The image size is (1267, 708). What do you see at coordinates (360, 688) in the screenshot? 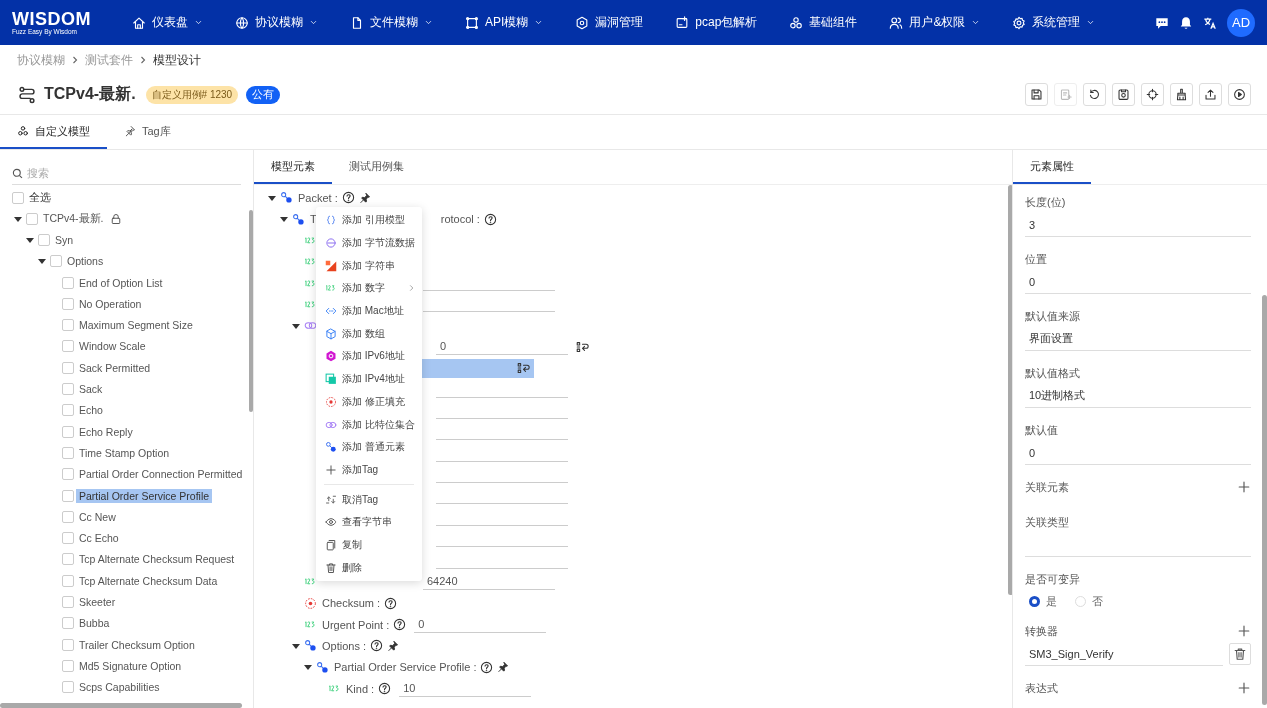
I see `element-label: Kind :` at bounding box center [360, 688].